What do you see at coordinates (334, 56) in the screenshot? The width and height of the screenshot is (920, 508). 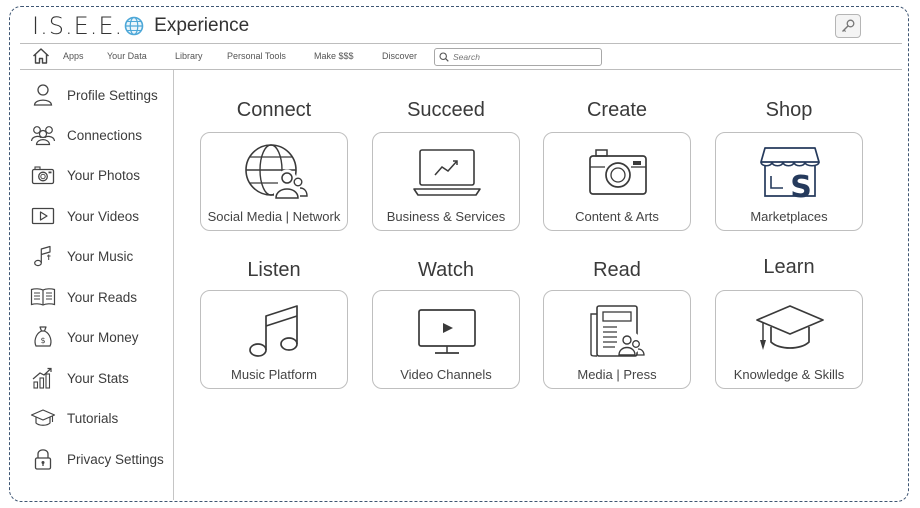 I see `nav-make-money: Make $$$` at bounding box center [334, 56].